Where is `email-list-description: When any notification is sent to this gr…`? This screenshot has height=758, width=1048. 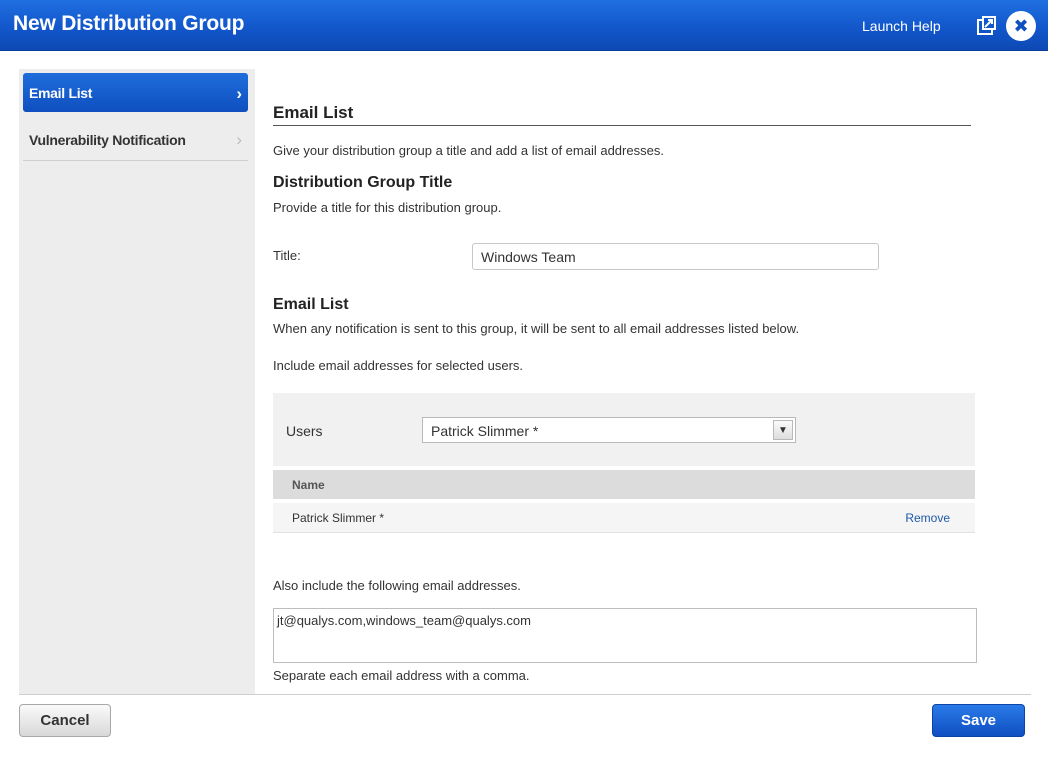
email-list-description: When any notification is sent to this gr… is located at coordinates (536, 328).